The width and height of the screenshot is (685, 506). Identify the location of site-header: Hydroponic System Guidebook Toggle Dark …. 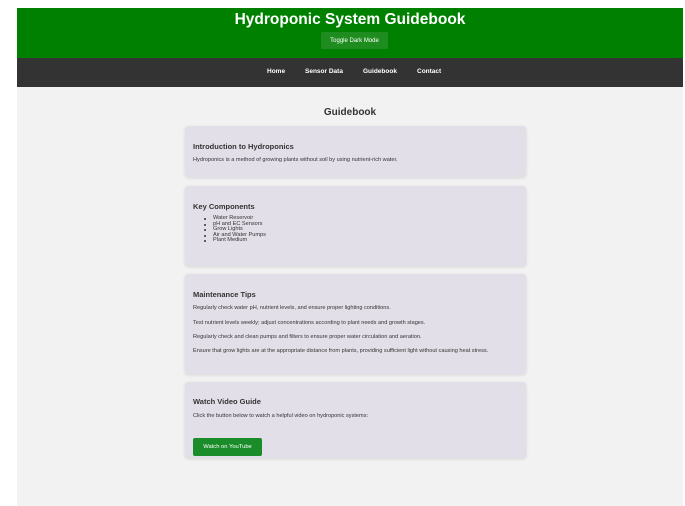
(350, 33).